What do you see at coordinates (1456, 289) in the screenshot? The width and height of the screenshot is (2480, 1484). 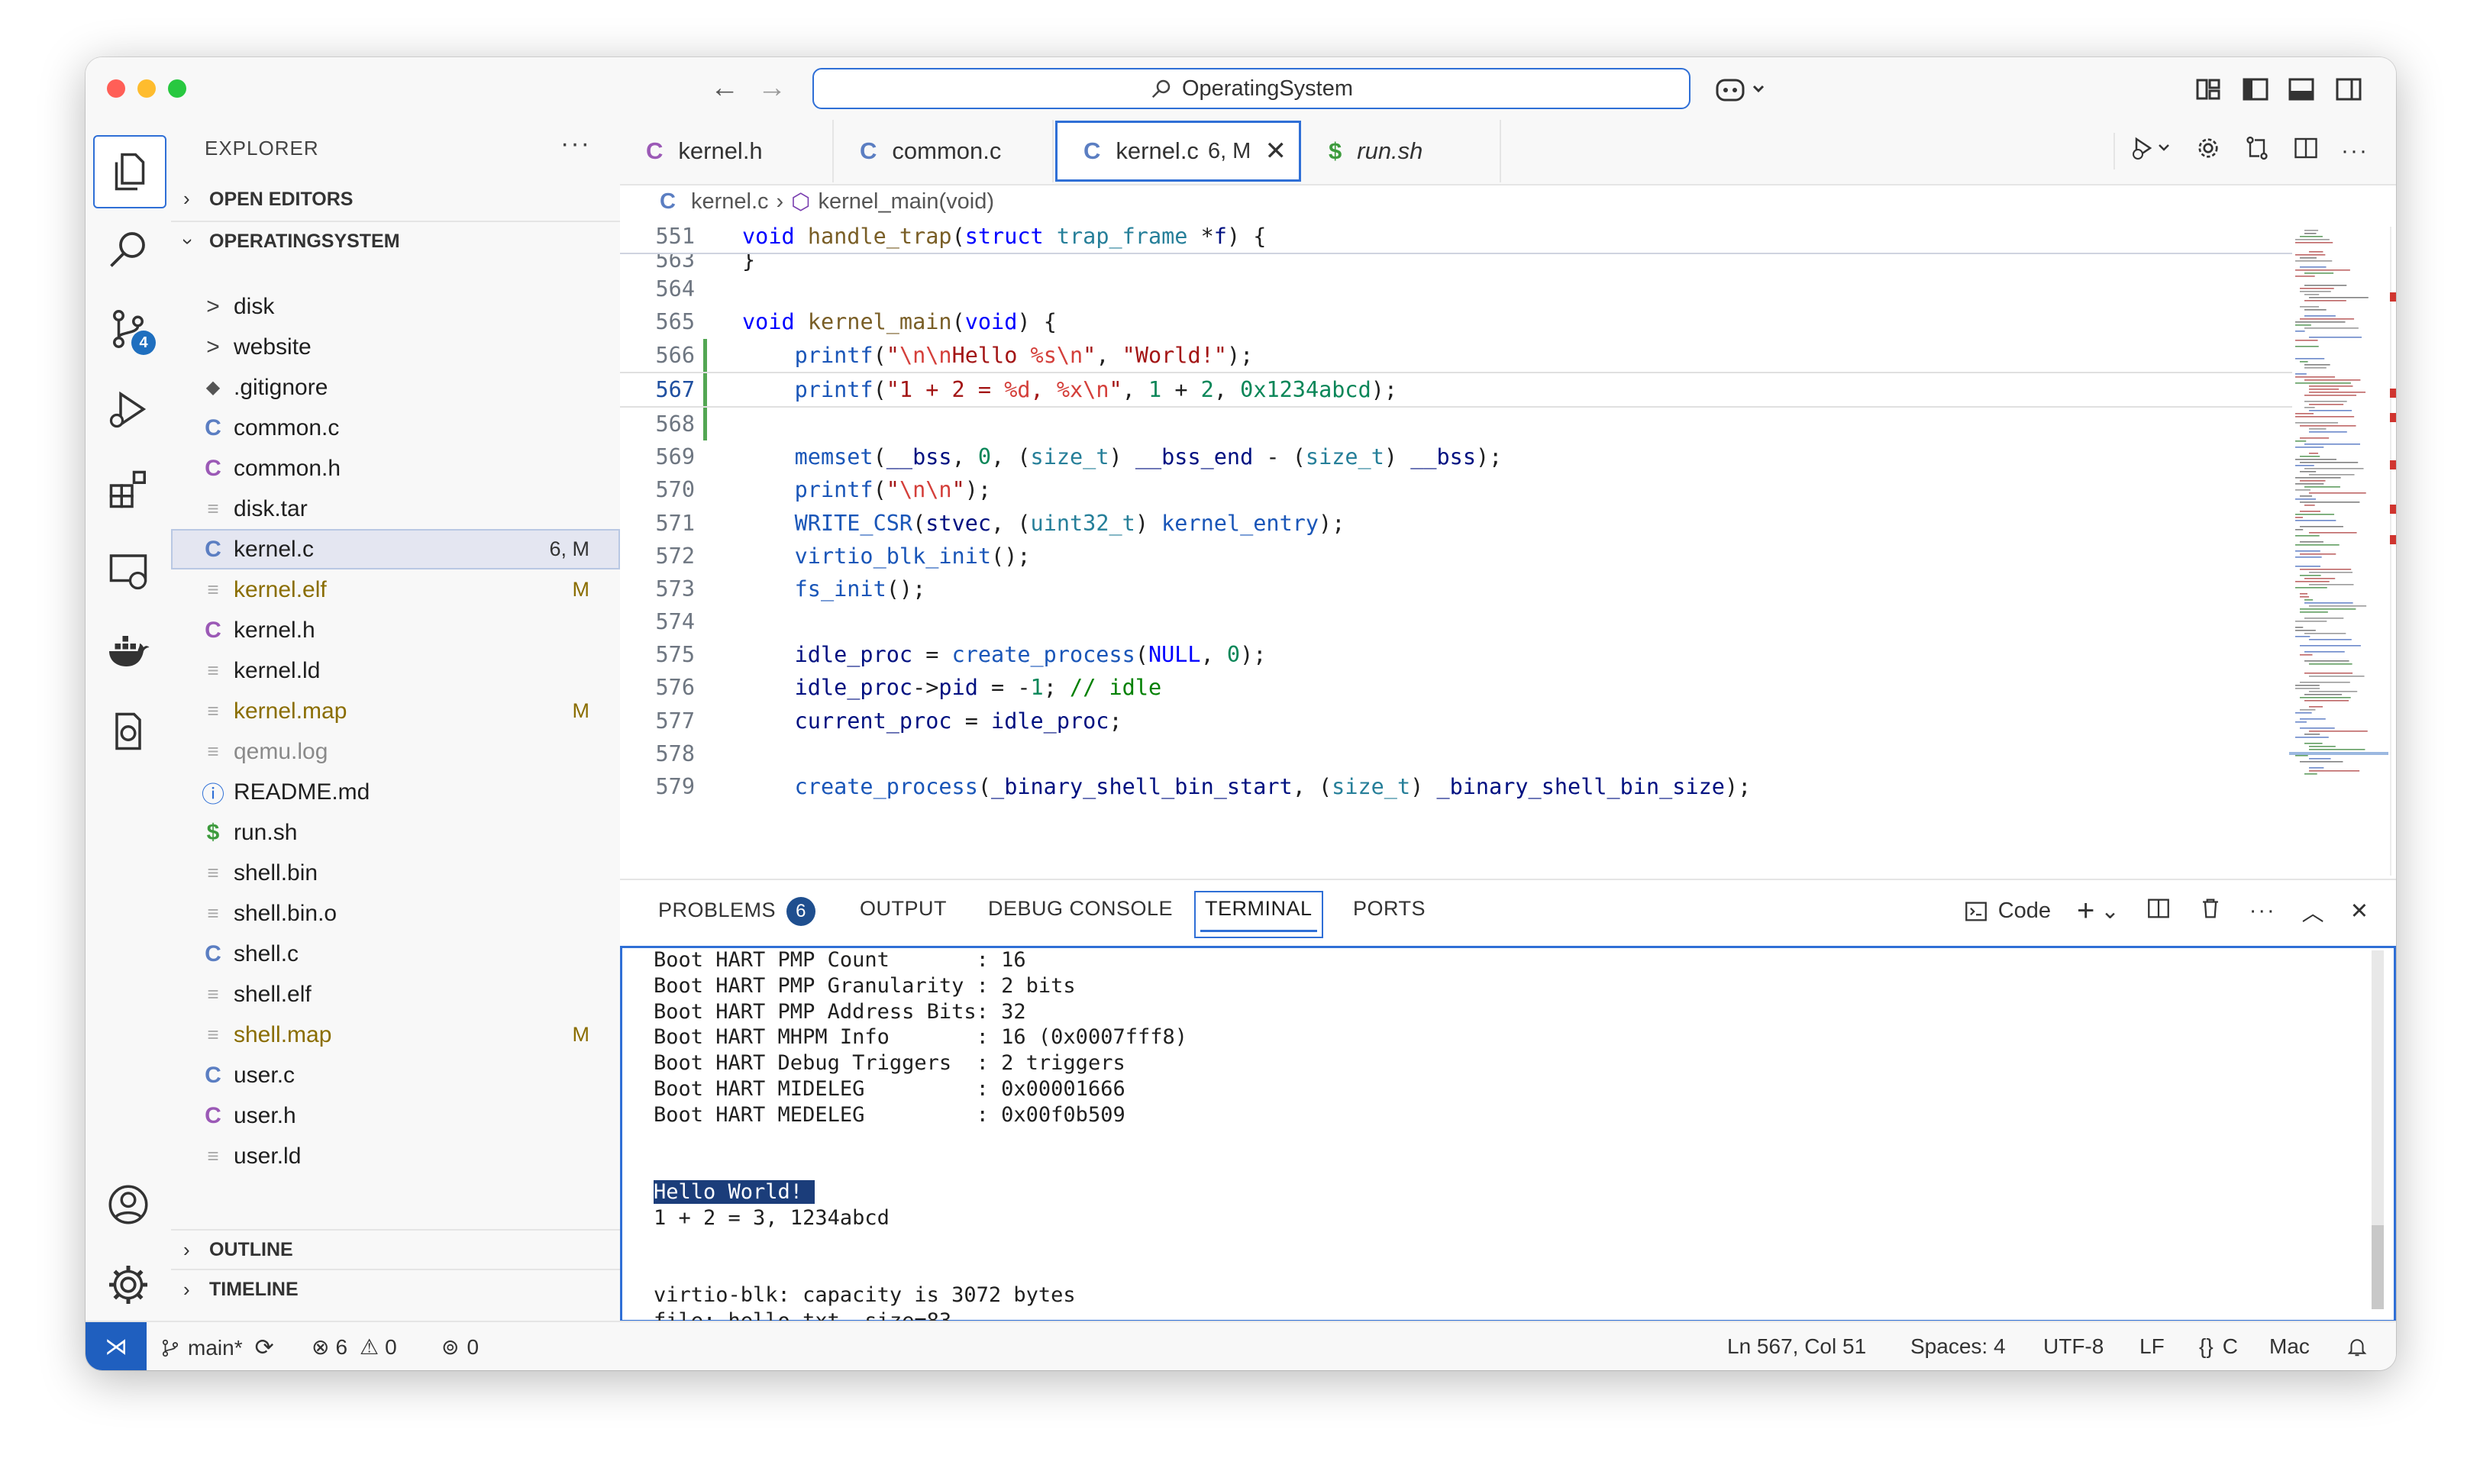 I see `code-line: 564` at bounding box center [1456, 289].